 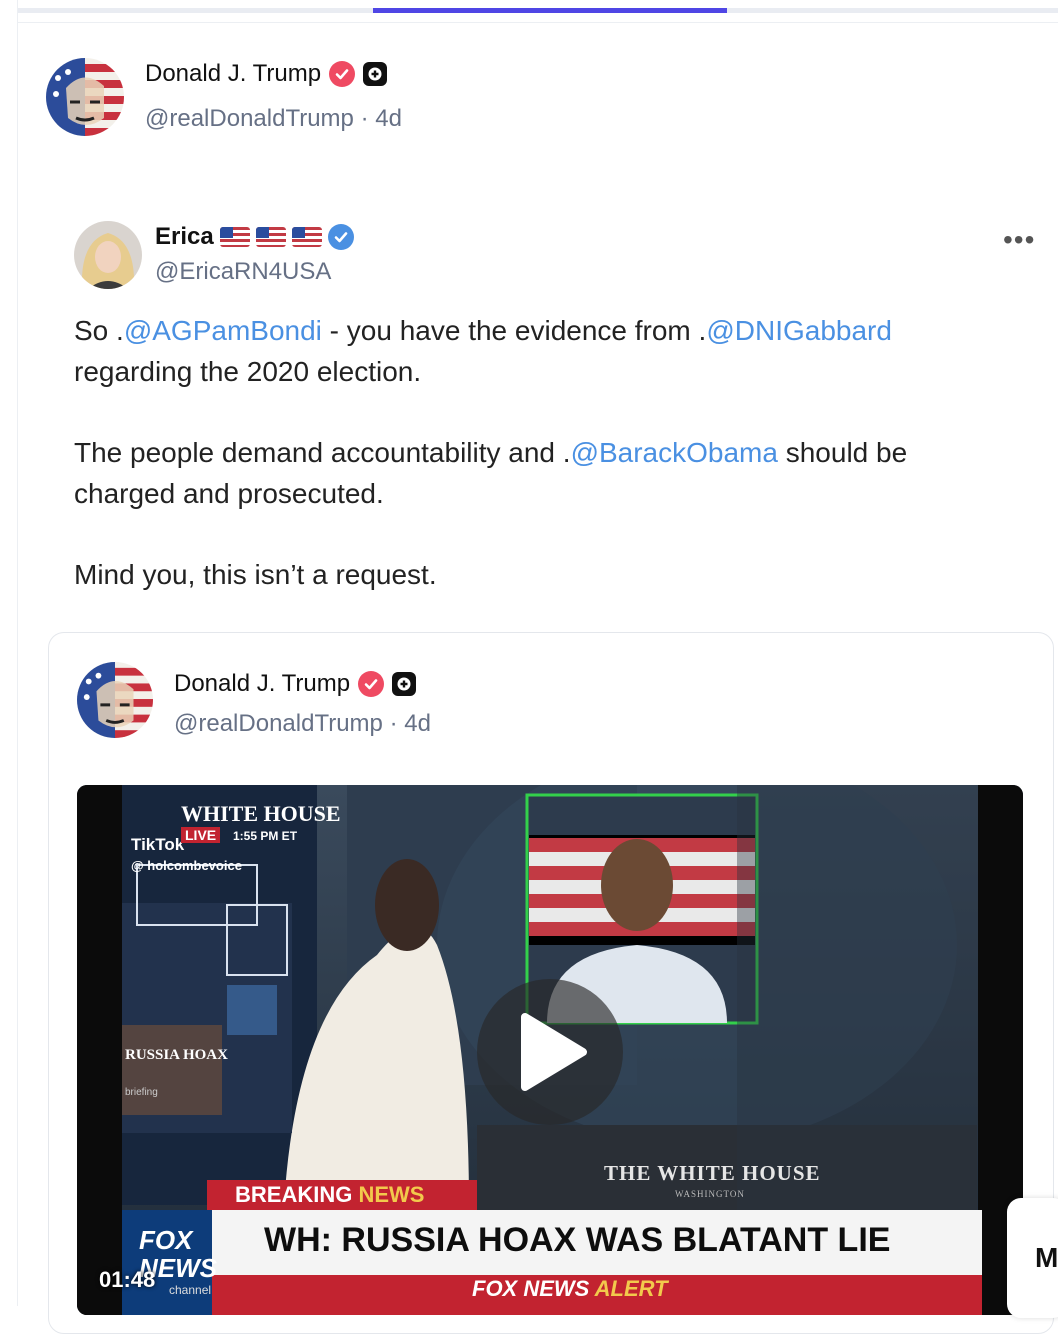 I want to click on author-name-row: Donald J. Trump, so click(x=266, y=74).